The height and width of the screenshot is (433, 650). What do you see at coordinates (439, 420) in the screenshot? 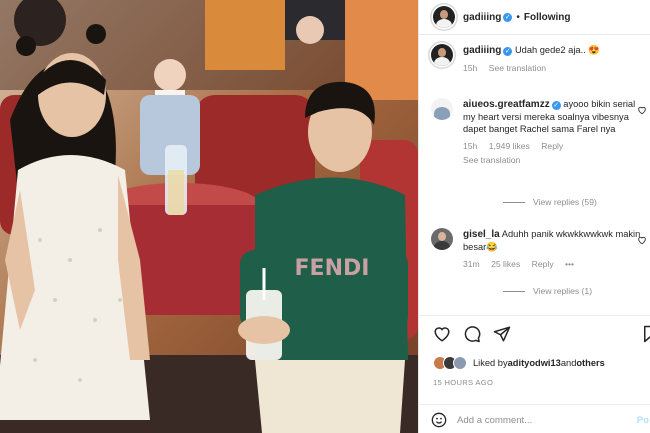
I see `emoji-icon` at bounding box center [439, 420].